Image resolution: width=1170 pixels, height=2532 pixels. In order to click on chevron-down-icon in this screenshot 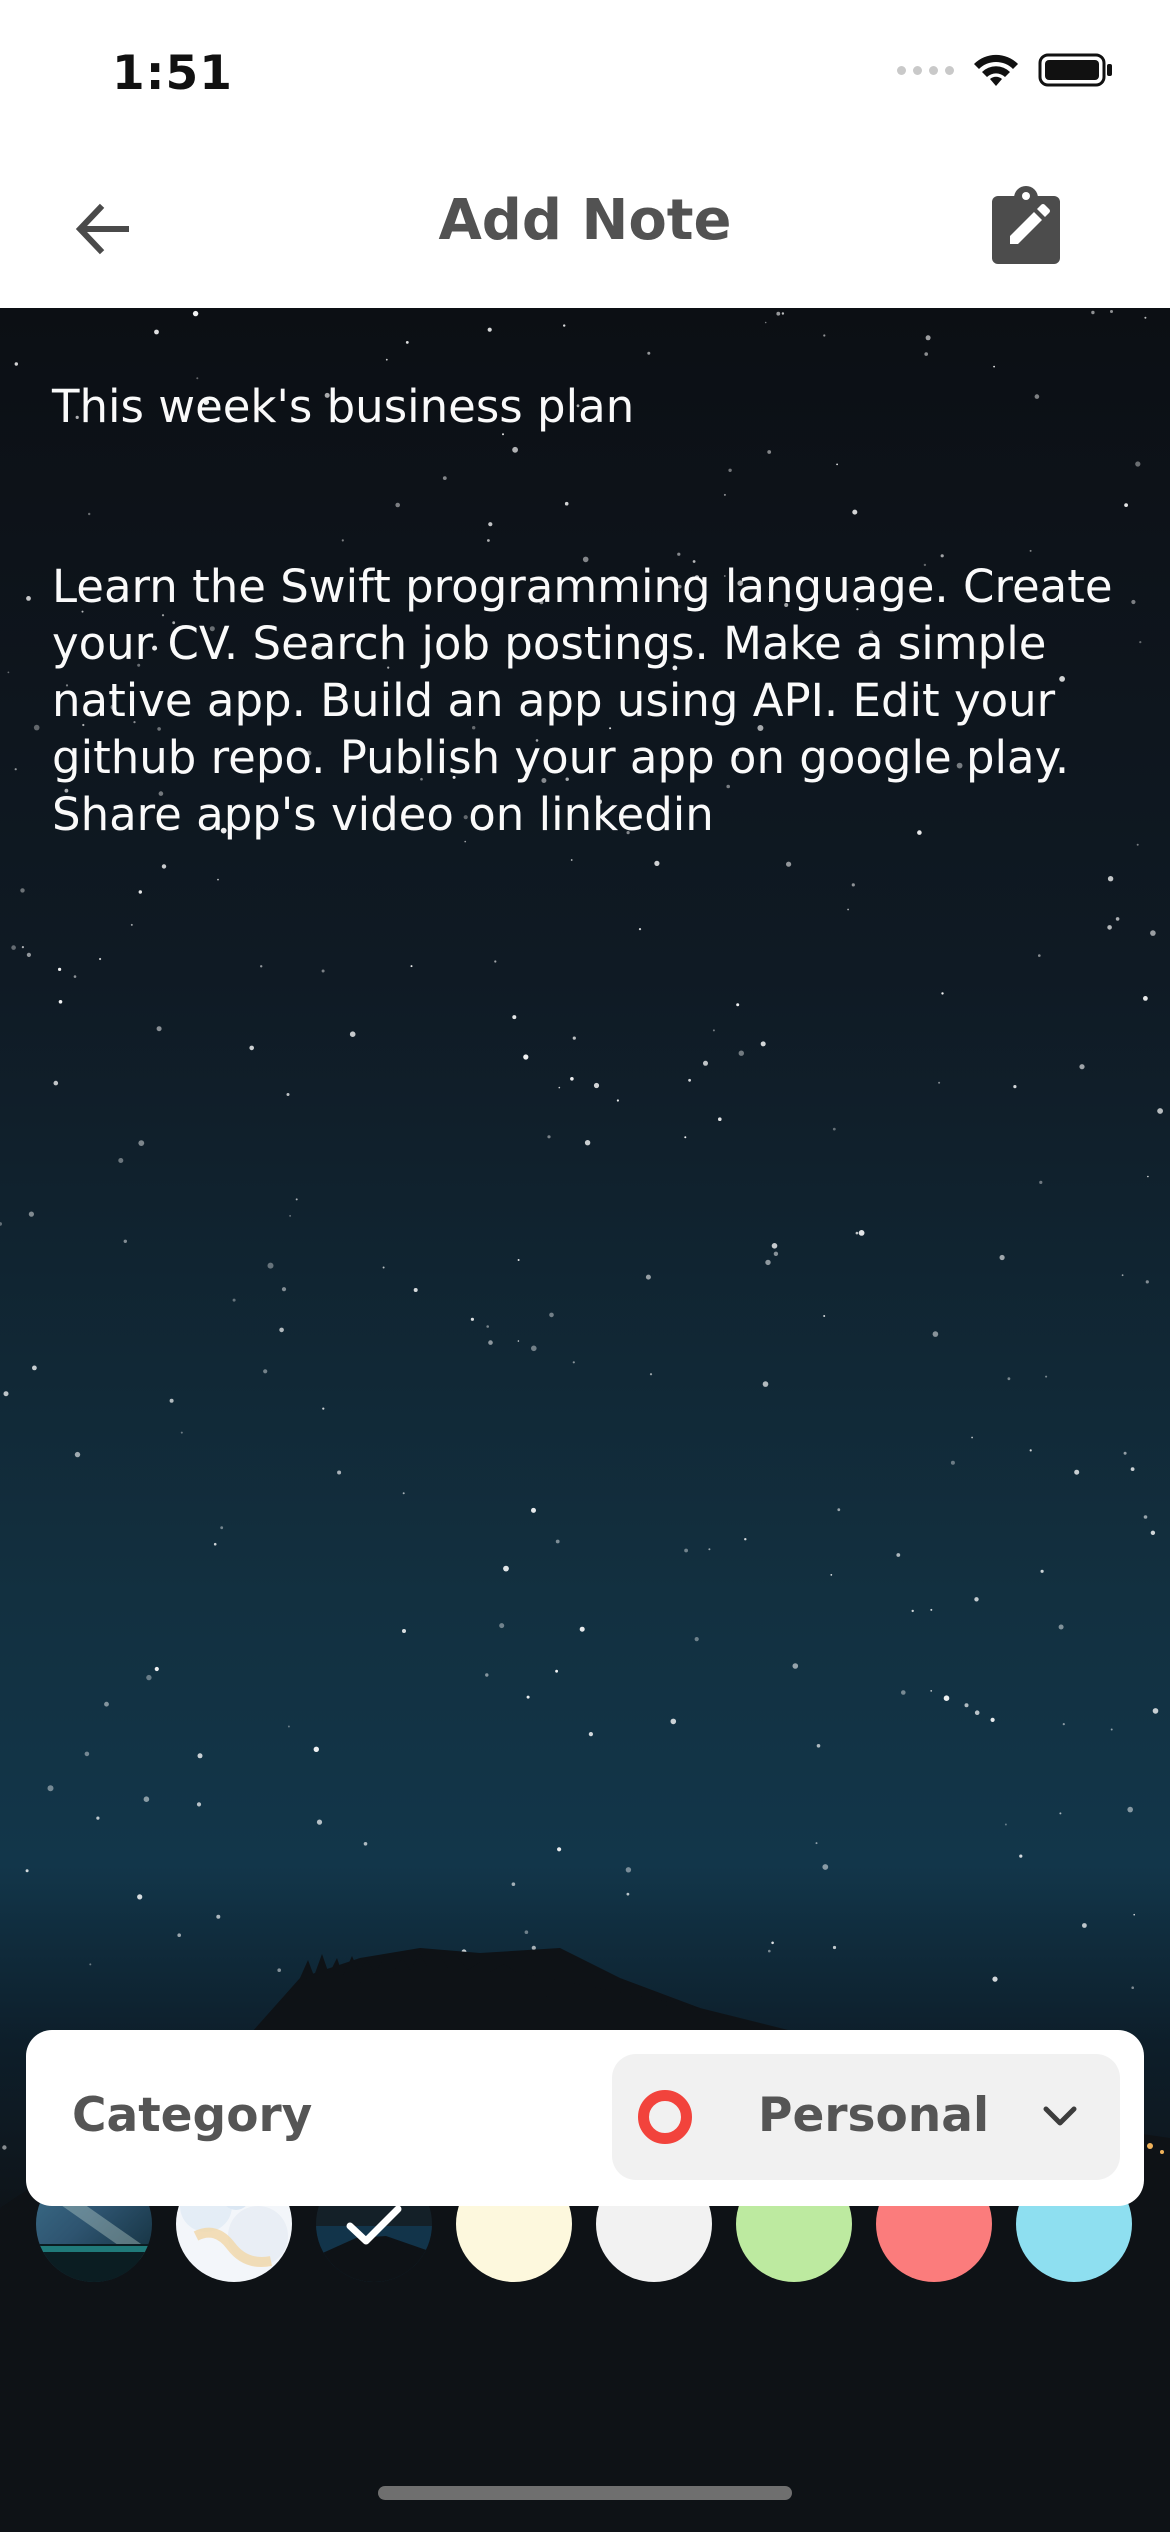, I will do `click(1060, 2116)`.